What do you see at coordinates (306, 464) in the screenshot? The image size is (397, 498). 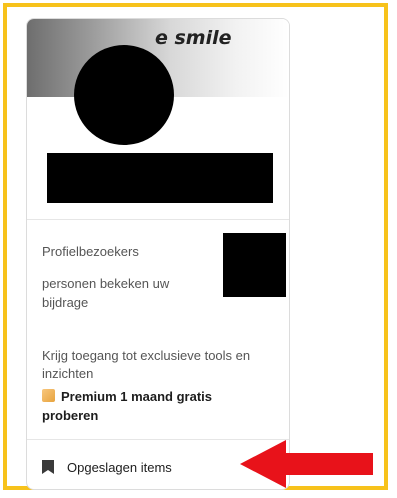 I see `red-arrow-icon` at bounding box center [306, 464].